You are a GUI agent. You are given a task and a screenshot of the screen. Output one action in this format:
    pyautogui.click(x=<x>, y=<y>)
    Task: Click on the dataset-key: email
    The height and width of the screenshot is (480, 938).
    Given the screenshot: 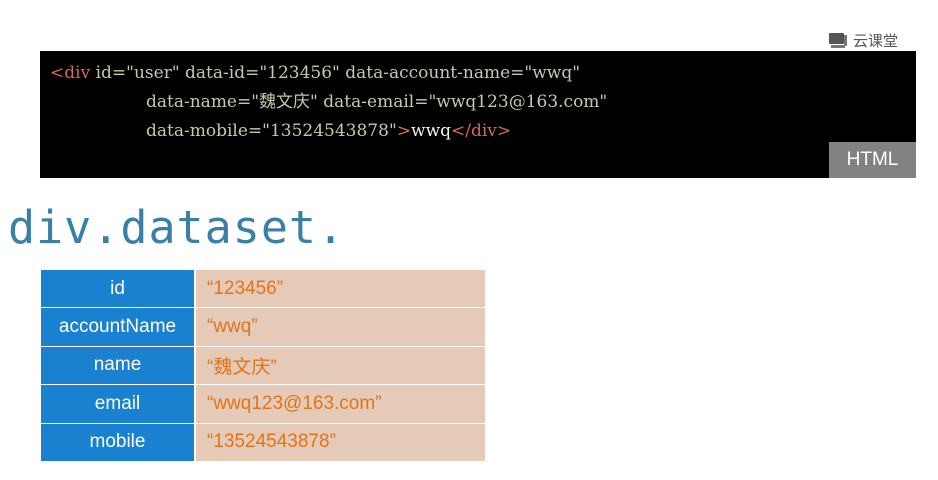 What is the action you would take?
    pyautogui.click(x=118, y=404)
    